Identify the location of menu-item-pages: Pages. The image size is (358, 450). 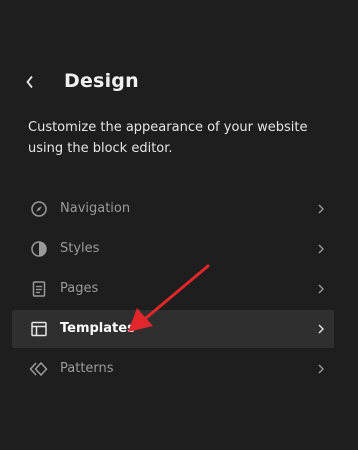
(173, 289).